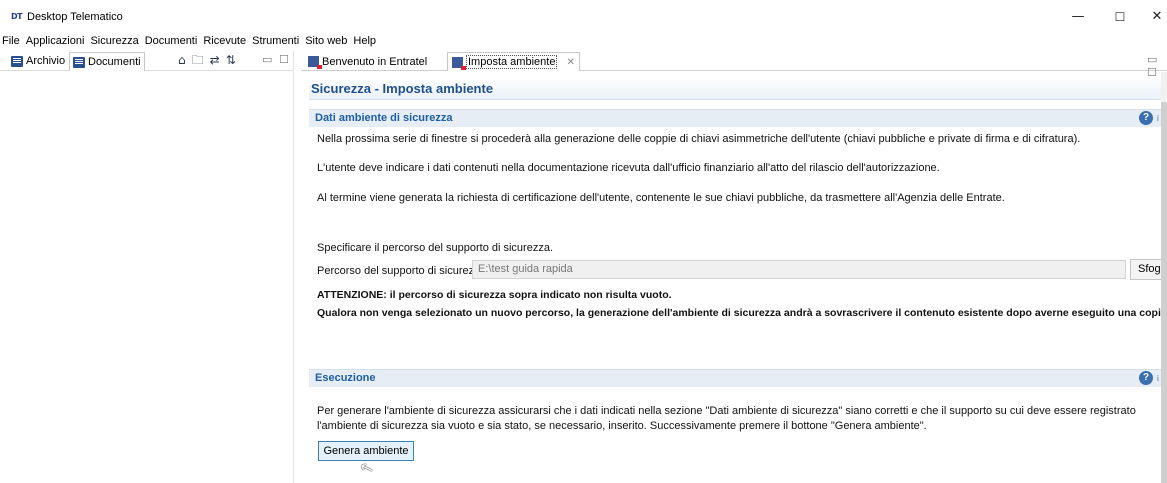 The height and width of the screenshot is (483, 1167). What do you see at coordinates (17, 16) in the screenshot?
I see `app-logo-icon: DT` at bounding box center [17, 16].